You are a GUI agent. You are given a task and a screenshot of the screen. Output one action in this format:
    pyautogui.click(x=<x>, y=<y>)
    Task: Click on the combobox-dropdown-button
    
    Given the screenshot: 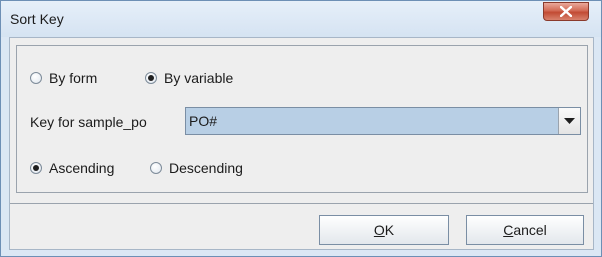 What is the action you would take?
    pyautogui.click(x=569, y=121)
    